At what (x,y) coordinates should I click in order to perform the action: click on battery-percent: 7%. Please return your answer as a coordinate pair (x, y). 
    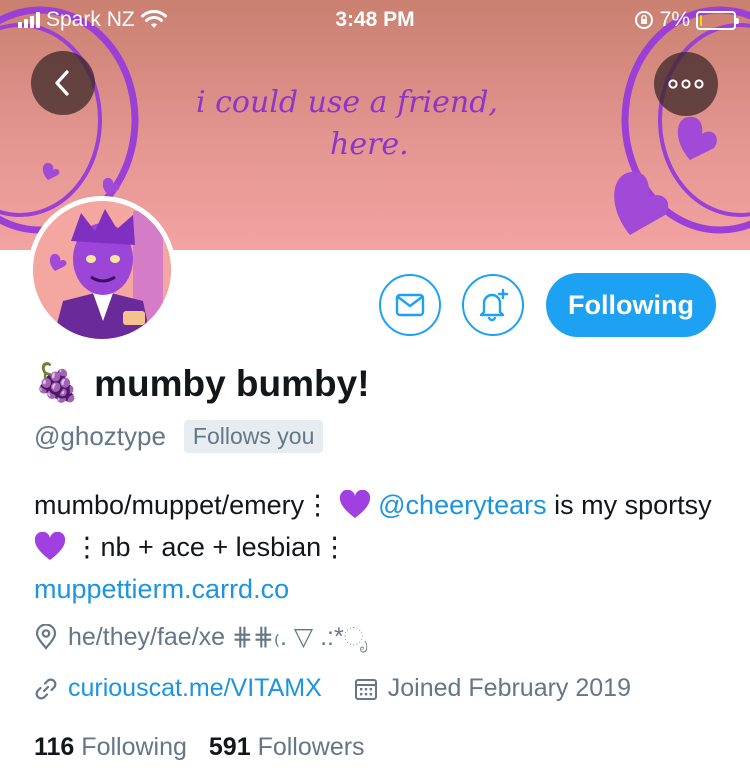
    Looking at the image, I should click on (674, 19).